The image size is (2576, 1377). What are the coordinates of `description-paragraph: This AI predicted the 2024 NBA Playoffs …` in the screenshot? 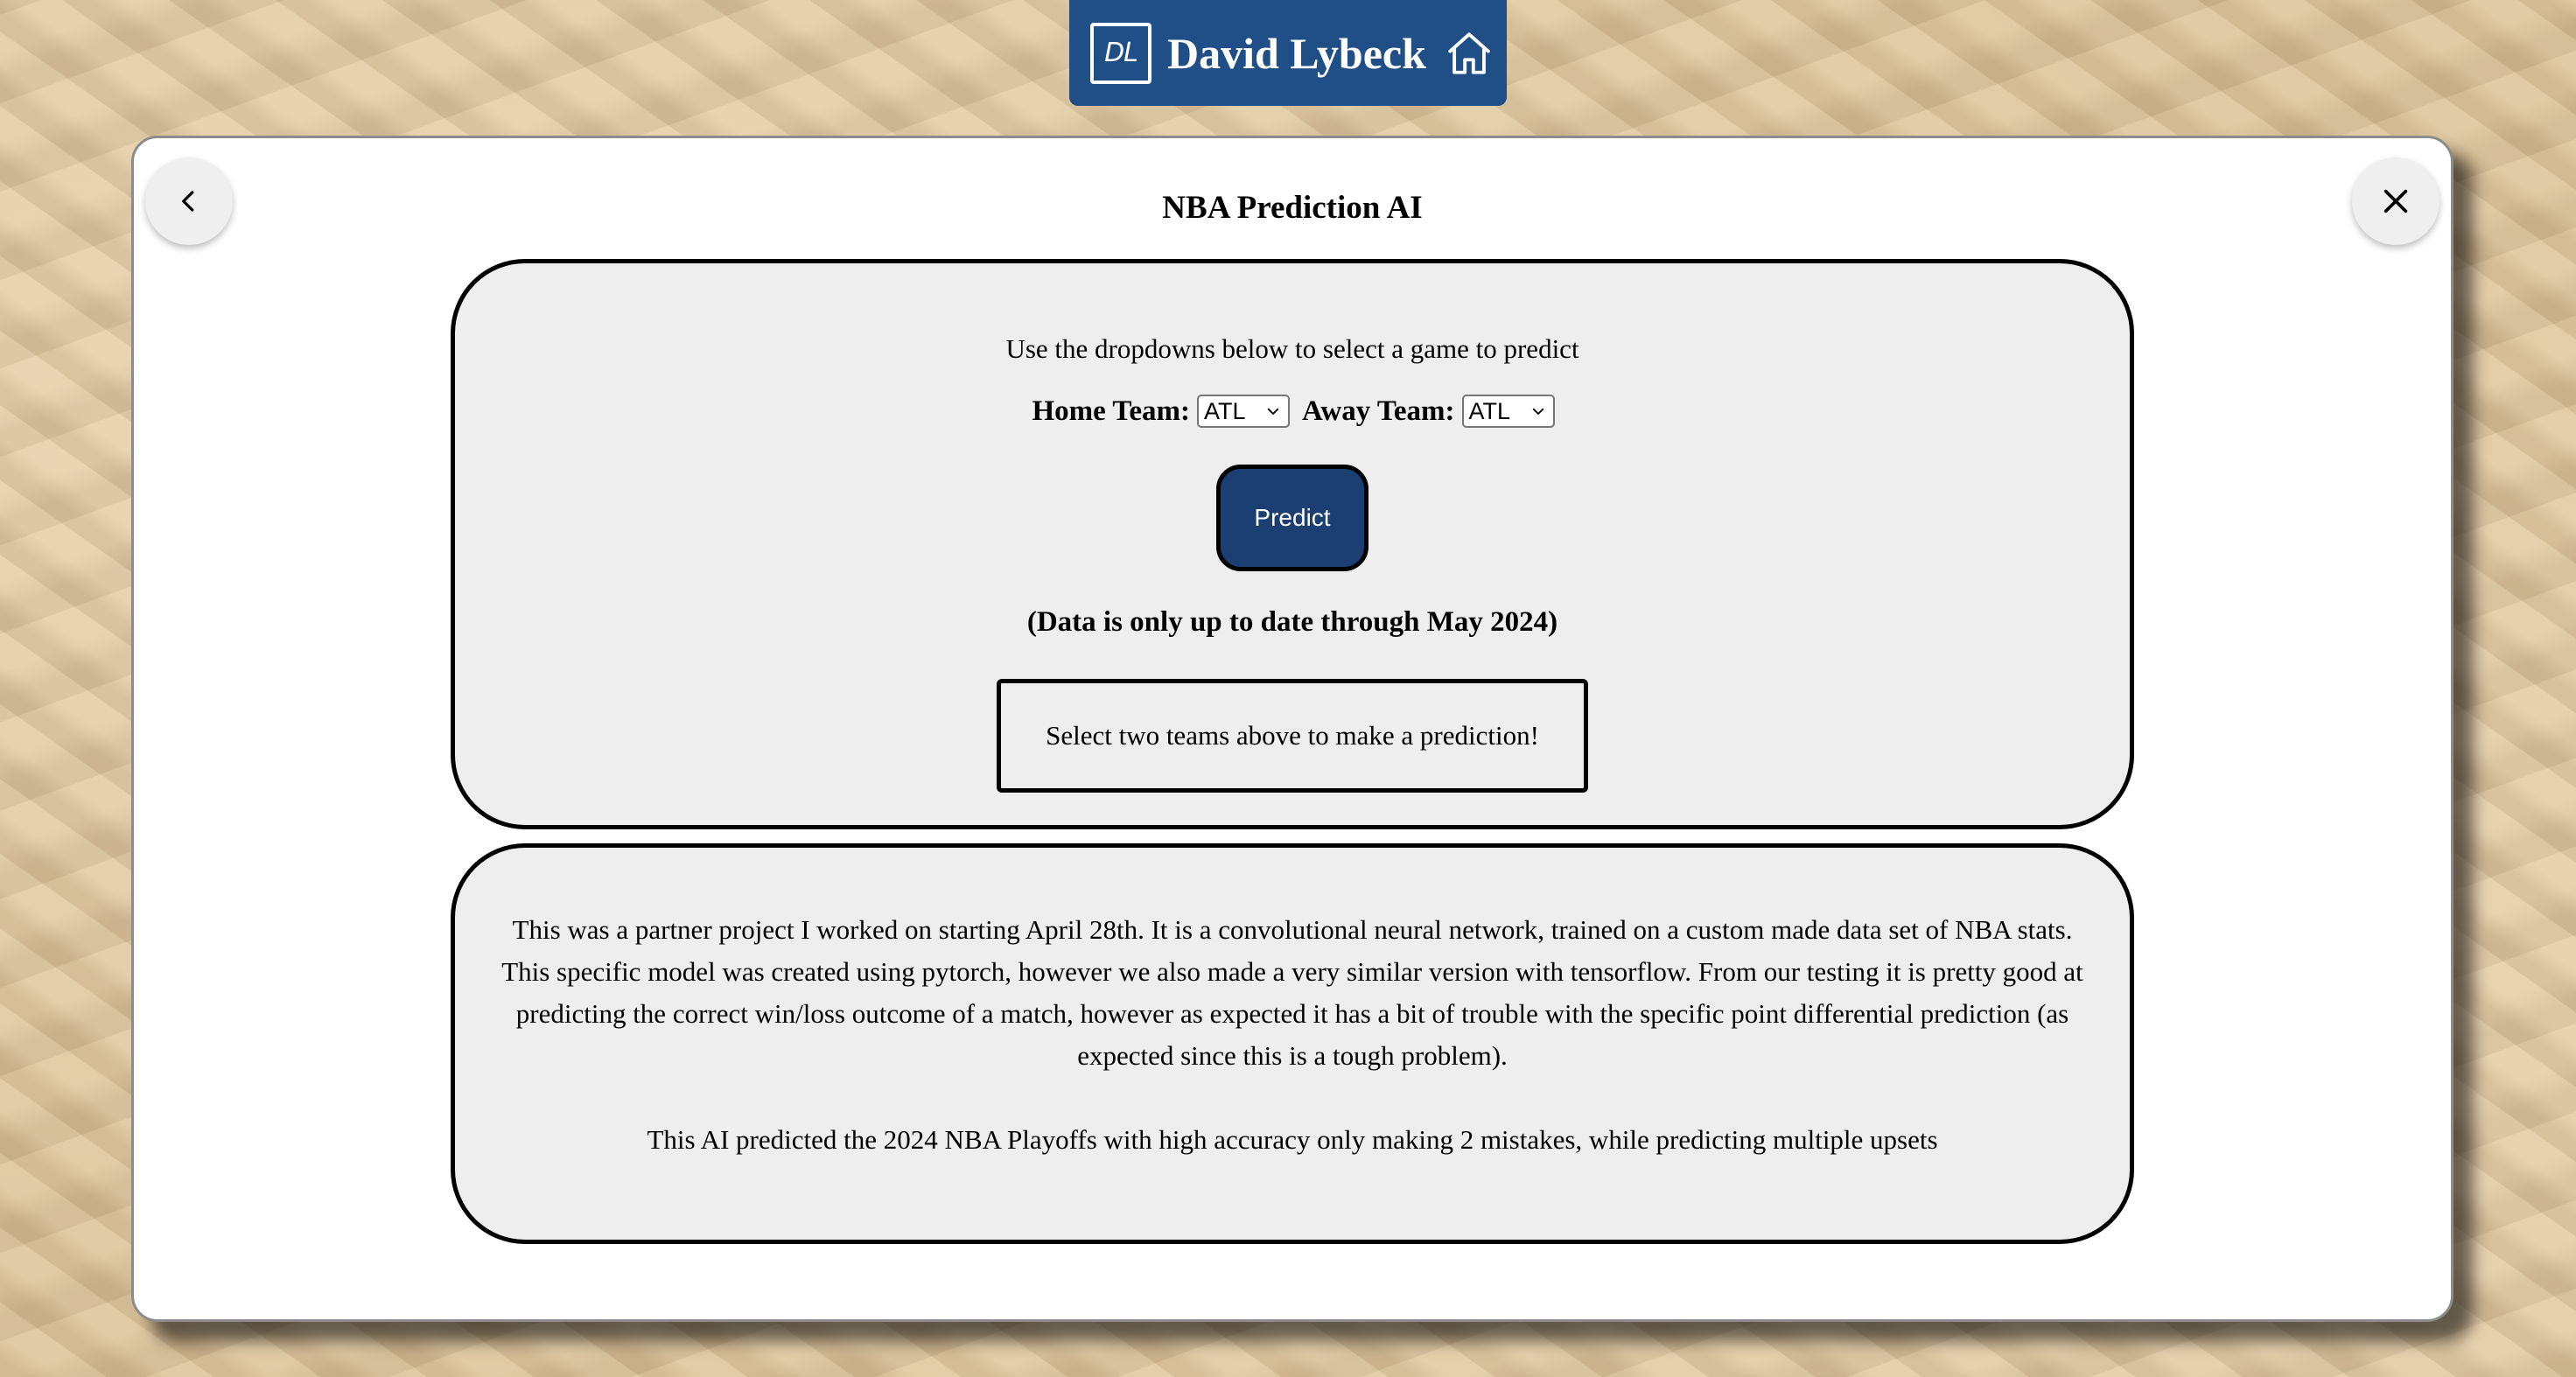 It's located at (1292, 1139).